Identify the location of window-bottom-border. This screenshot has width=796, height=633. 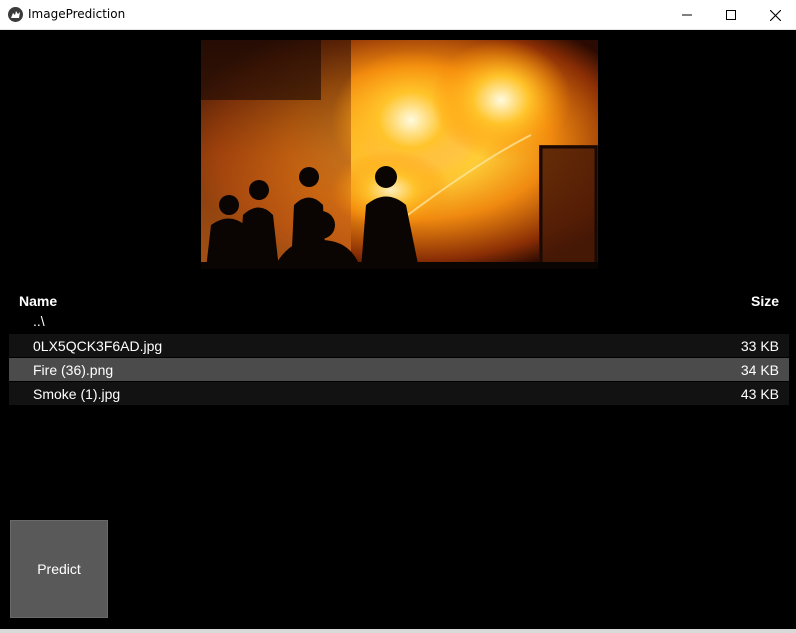
(398, 631).